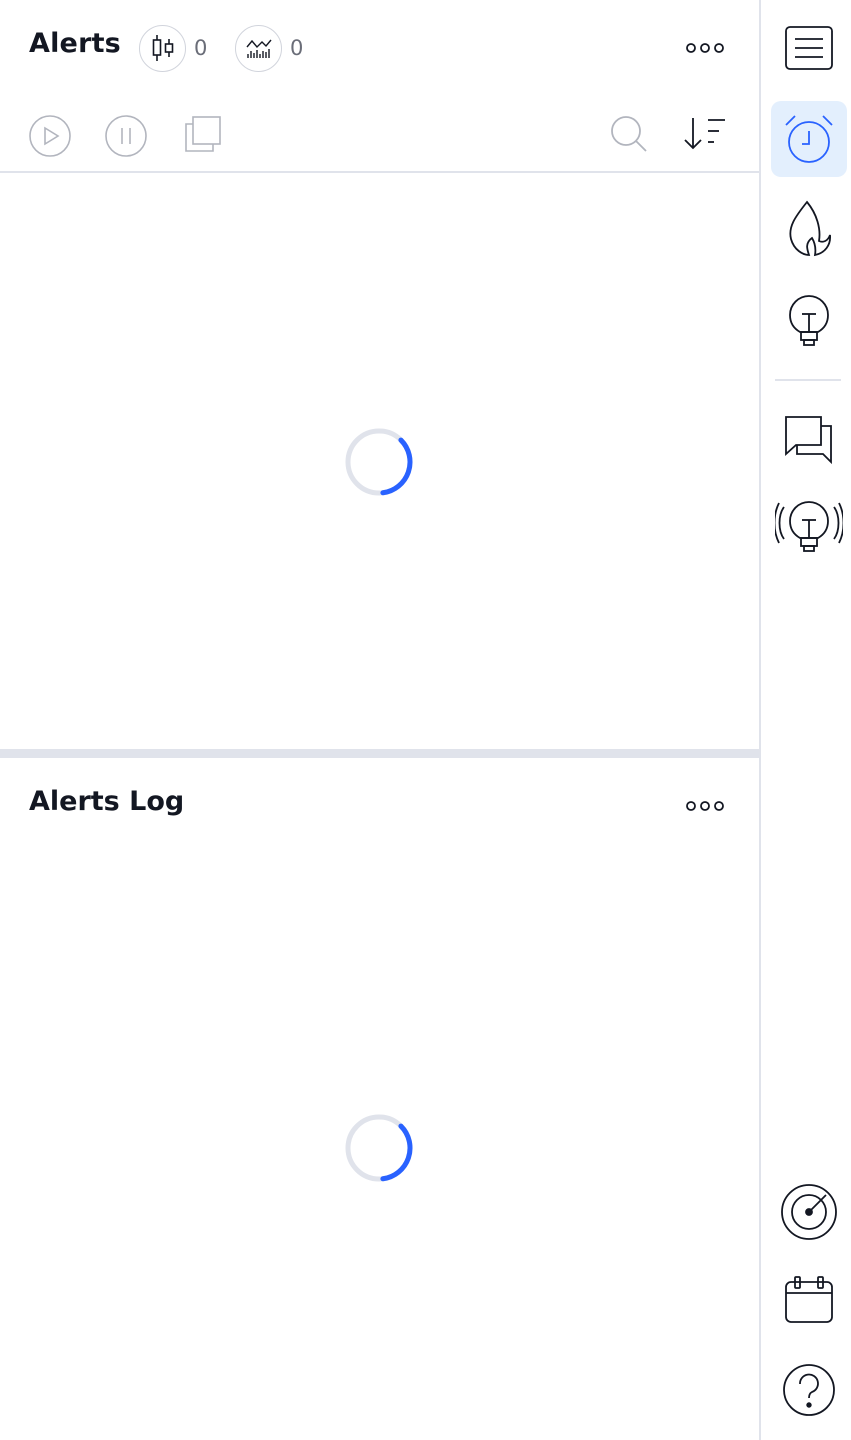 Image resolution: width=851 pixels, height=1440 pixels. I want to click on chats-button, so click(809, 440).